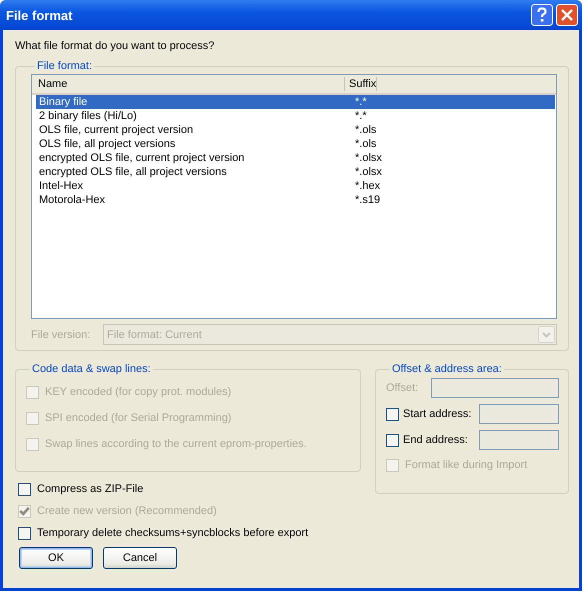 The width and height of the screenshot is (585, 599). I want to click on checkbox-label: Temporary delete checksums+syncblocks before export, so click(172, 533).